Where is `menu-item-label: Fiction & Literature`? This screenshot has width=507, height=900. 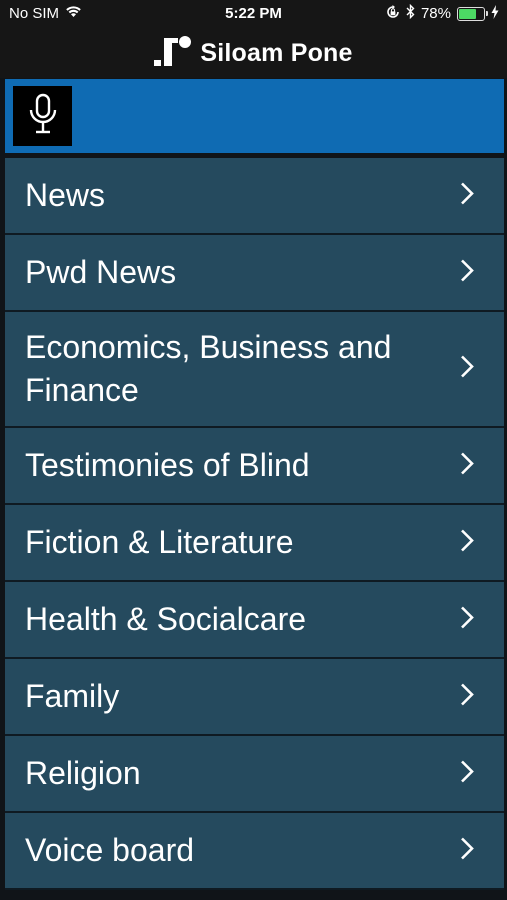 menu-item-label: Fiction & Literature is located at coordinates (159, 542).